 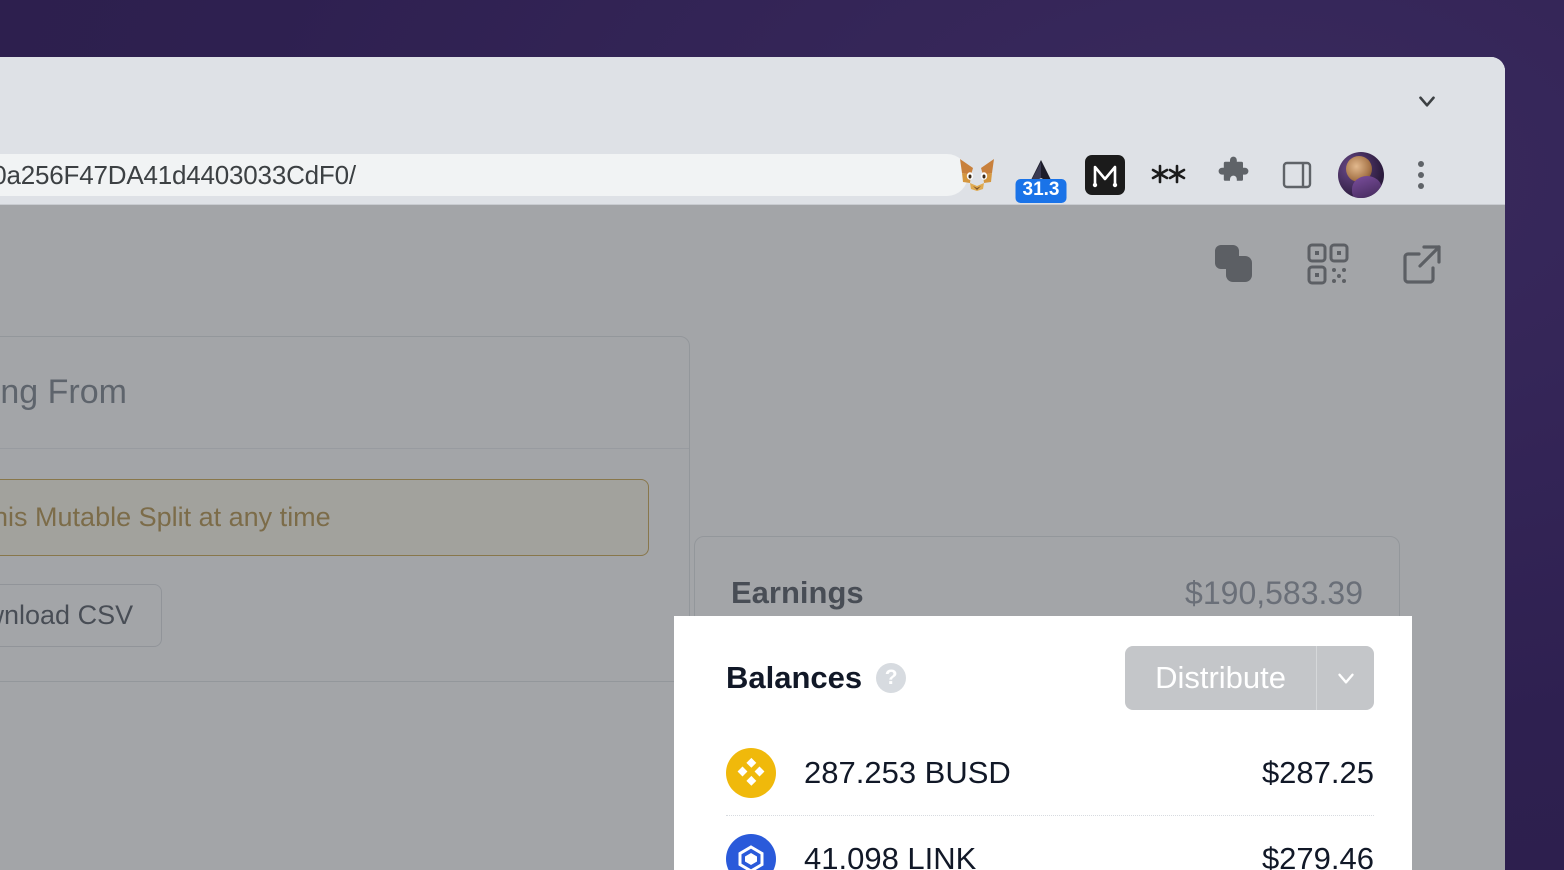 What do you see at coordinates (977, 175) in the screenshot?
I see `metamask-extension-icon` at bounding box center [977, 175].